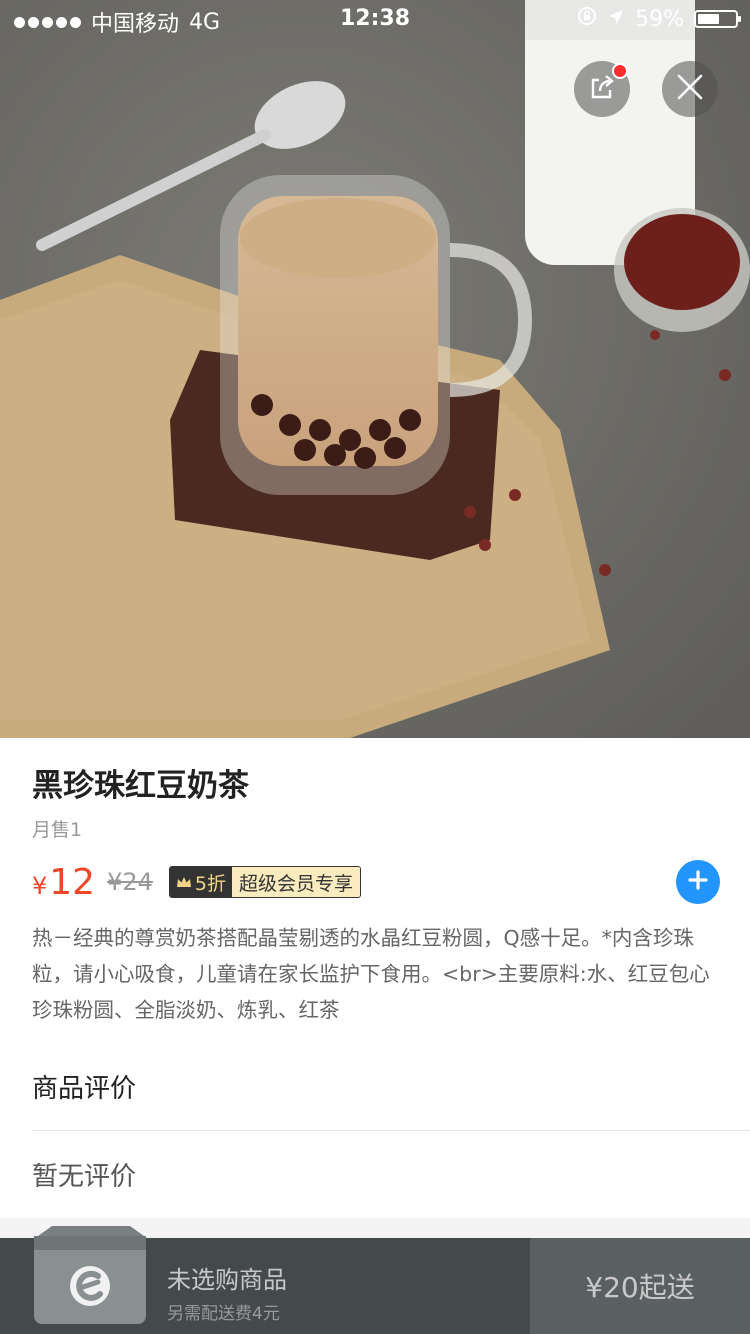 The height and width of the screenshot is (1334, 750). I want to click on divider, so click(391, 1130).